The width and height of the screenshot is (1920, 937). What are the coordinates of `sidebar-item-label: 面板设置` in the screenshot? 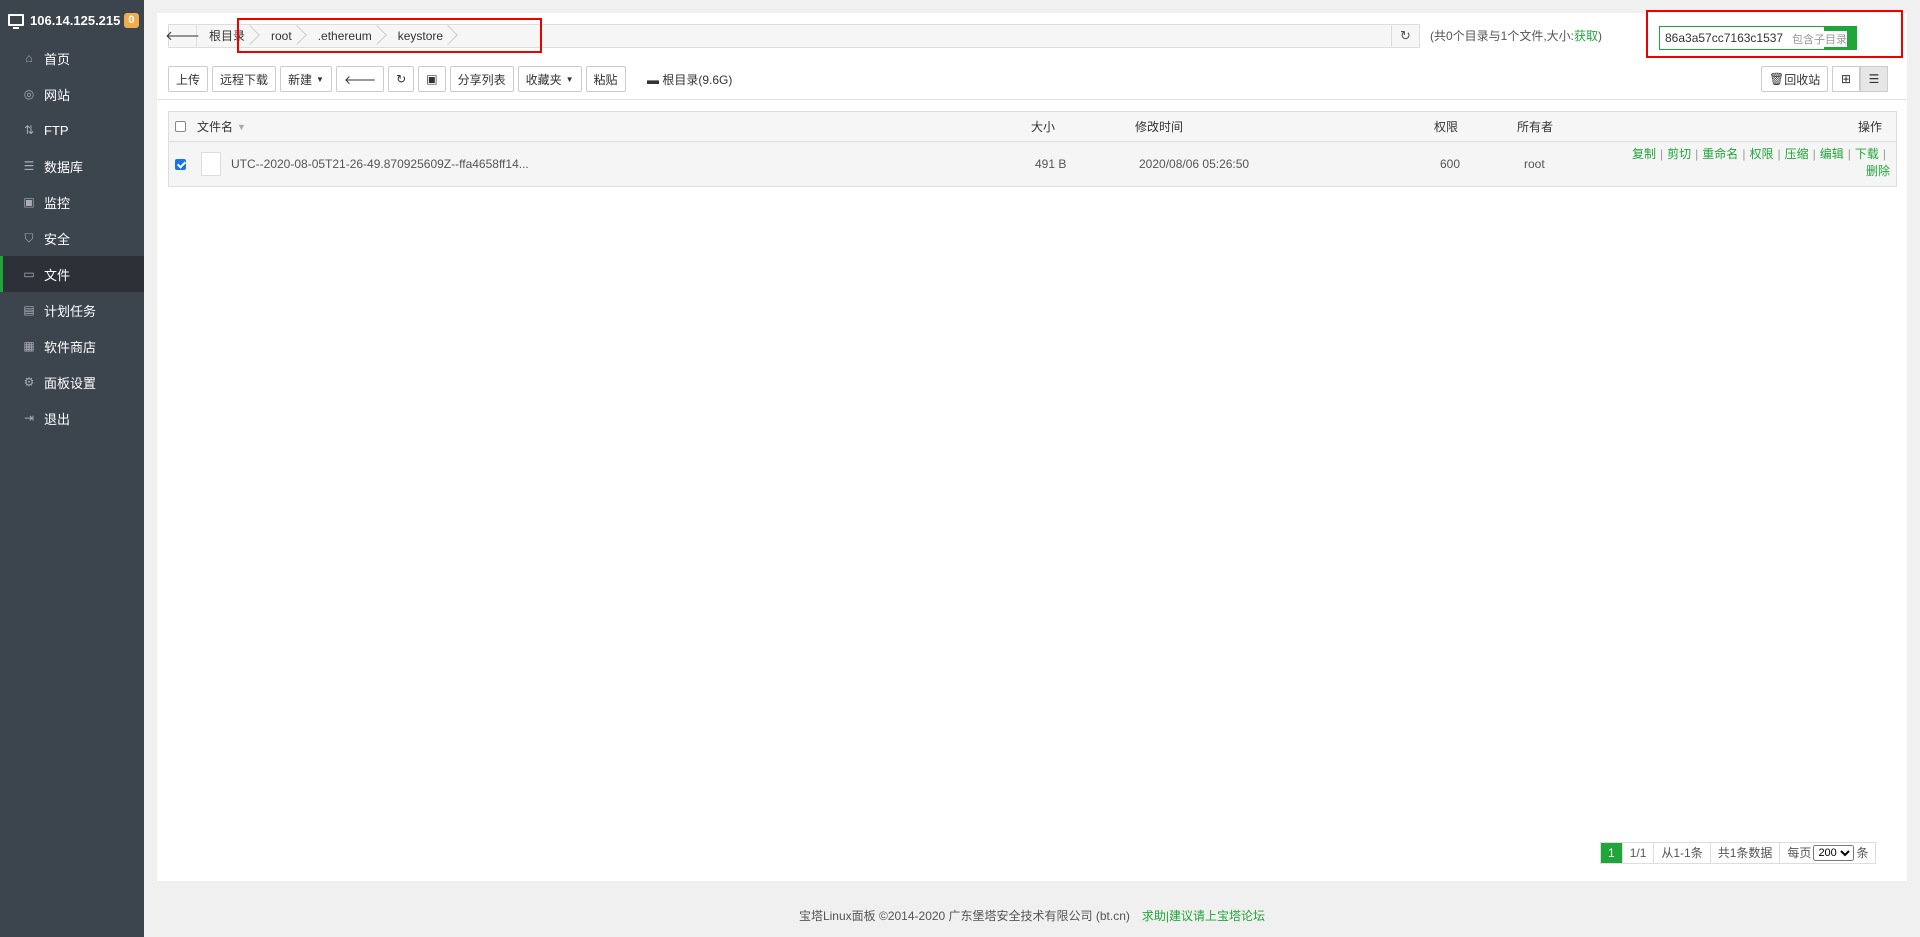 It's located at (70, 383).